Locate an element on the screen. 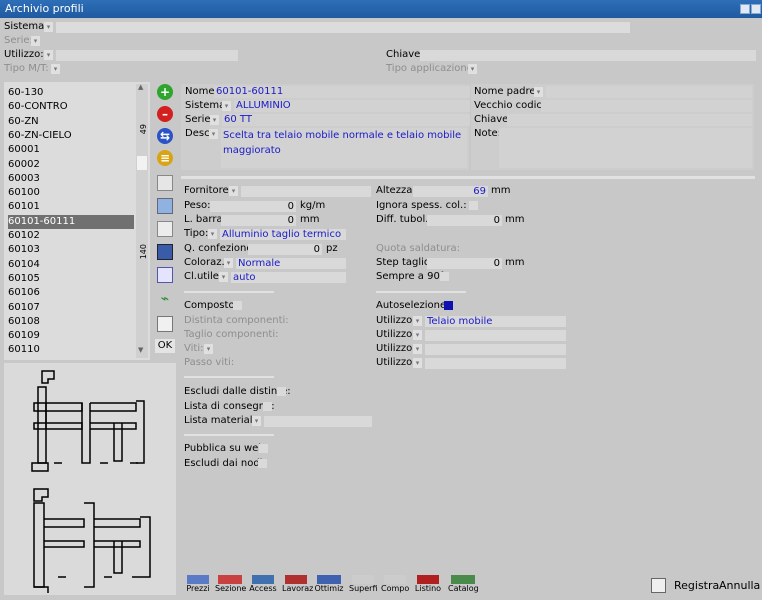 The height and width of the screenshot is (600, 762). chiave-filter-field is located at coordinates (588, 55).